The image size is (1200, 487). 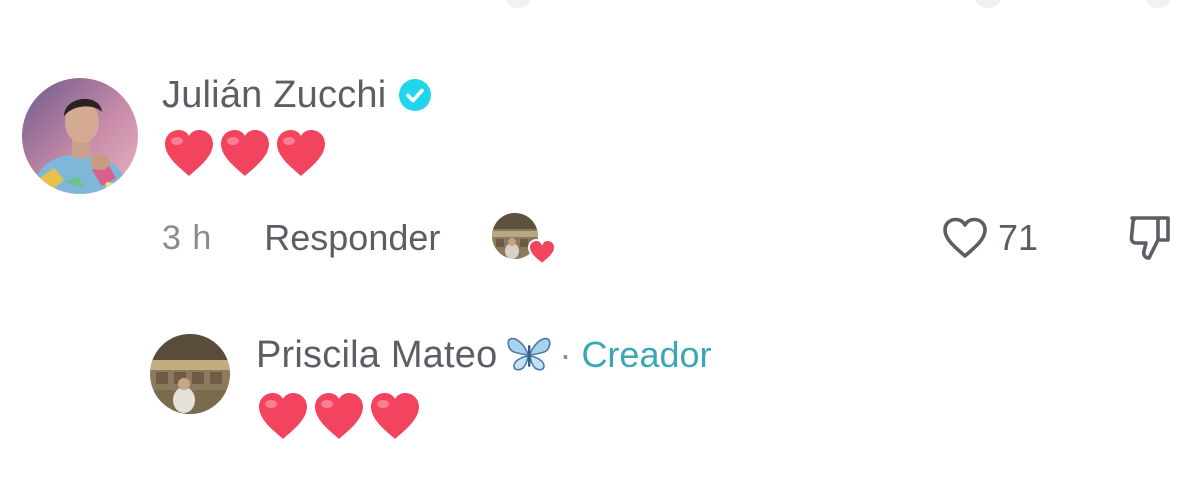 What do you see at coordinates (274, 95) in the screenshot?
I see `username: Julián Zucchi` at bounding box center [274, 95].